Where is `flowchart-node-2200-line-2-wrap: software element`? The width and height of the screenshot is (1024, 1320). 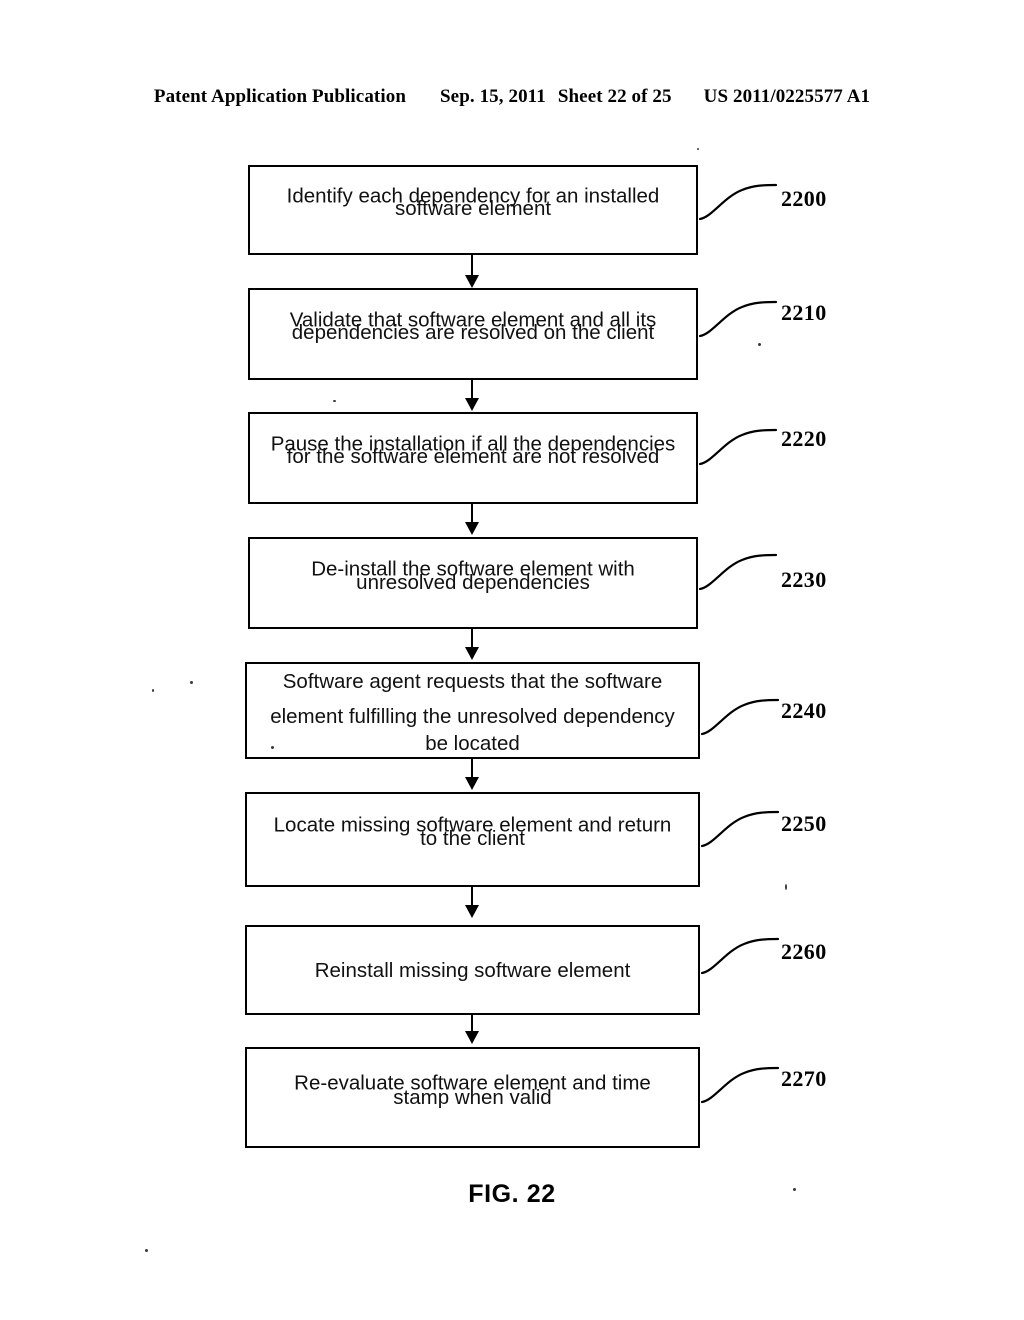 flowchart-node-2200-line-2-wrap: software element is located at coordinates (473, 208).